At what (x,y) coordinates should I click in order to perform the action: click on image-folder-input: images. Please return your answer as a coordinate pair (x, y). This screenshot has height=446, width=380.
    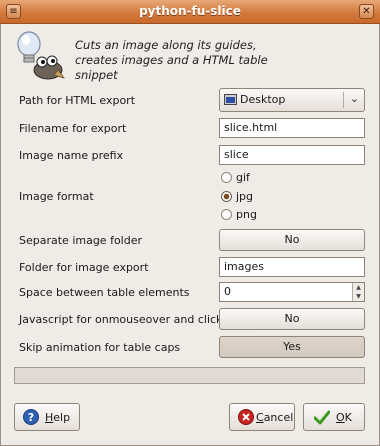
    Looking at the image, I should click on (292, 267).